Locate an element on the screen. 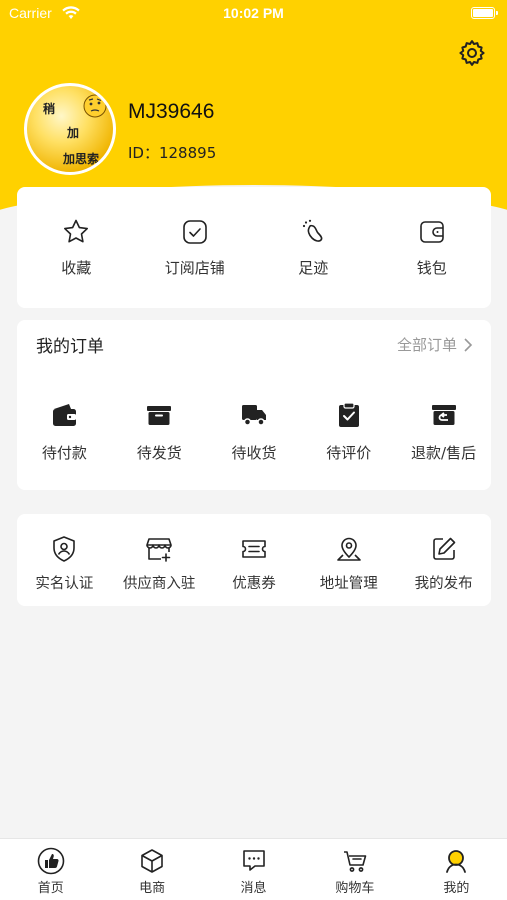 The image size is (507, 900). avatar-text-2: 加 is located at coordinates (73, 133).